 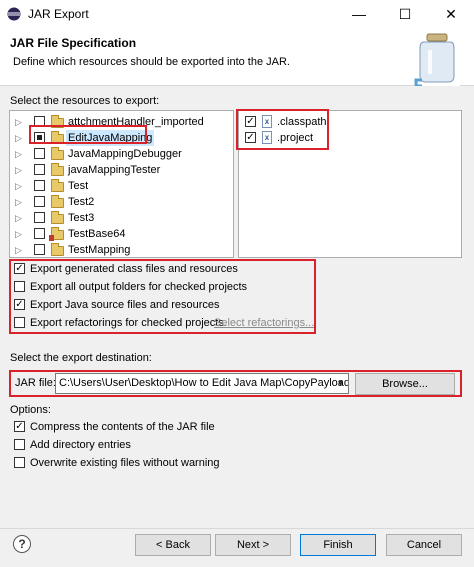 What do you see at coordinates (122, 427) in the screenshot?
I see `option-label: Compress the contents of the JAR file` at bounding box center [122, 427].